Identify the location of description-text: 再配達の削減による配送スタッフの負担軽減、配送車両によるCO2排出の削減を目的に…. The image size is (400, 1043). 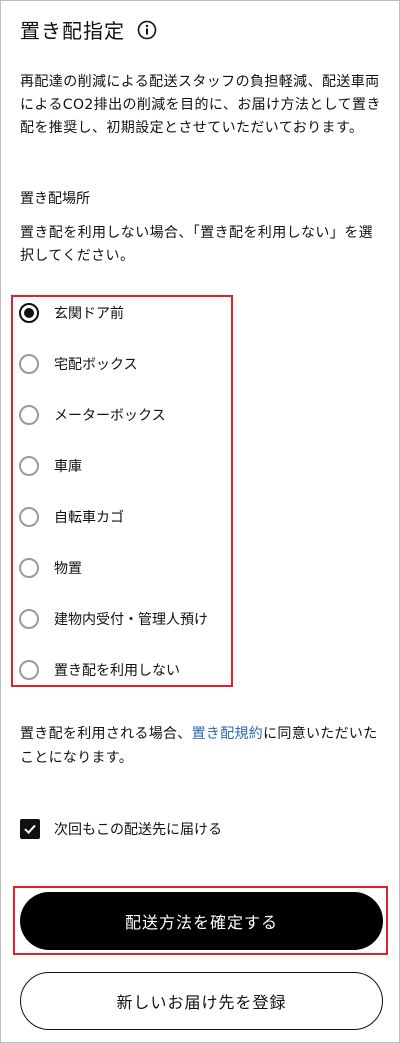
(200, 105).